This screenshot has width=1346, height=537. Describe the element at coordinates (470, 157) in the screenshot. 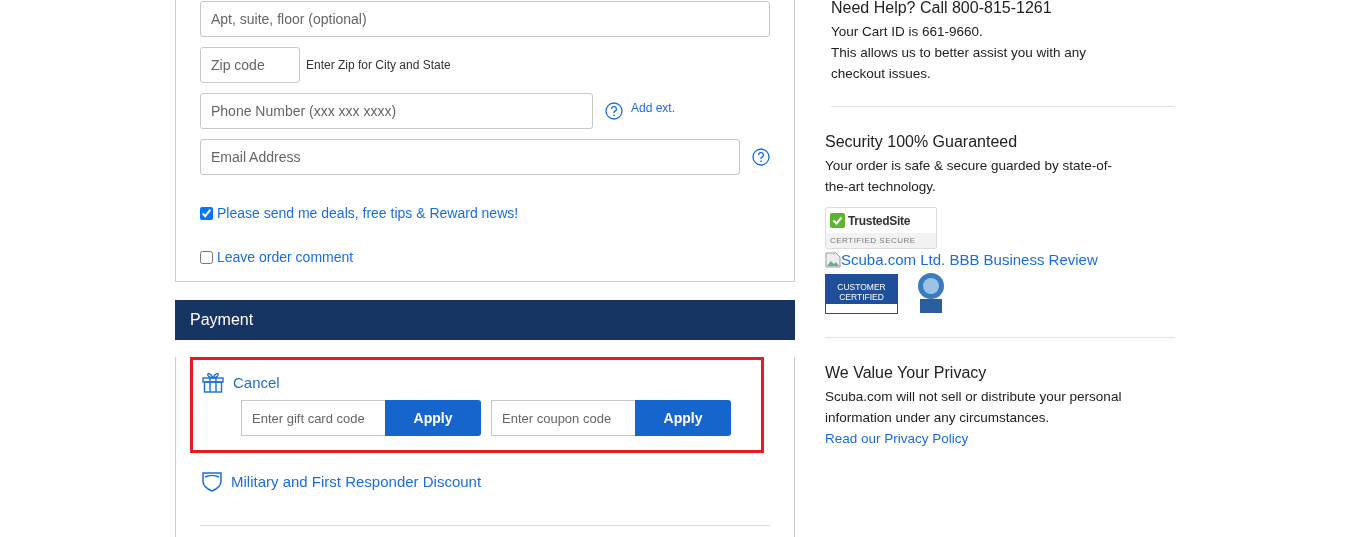

I see `email-field: Email Address` at that location.